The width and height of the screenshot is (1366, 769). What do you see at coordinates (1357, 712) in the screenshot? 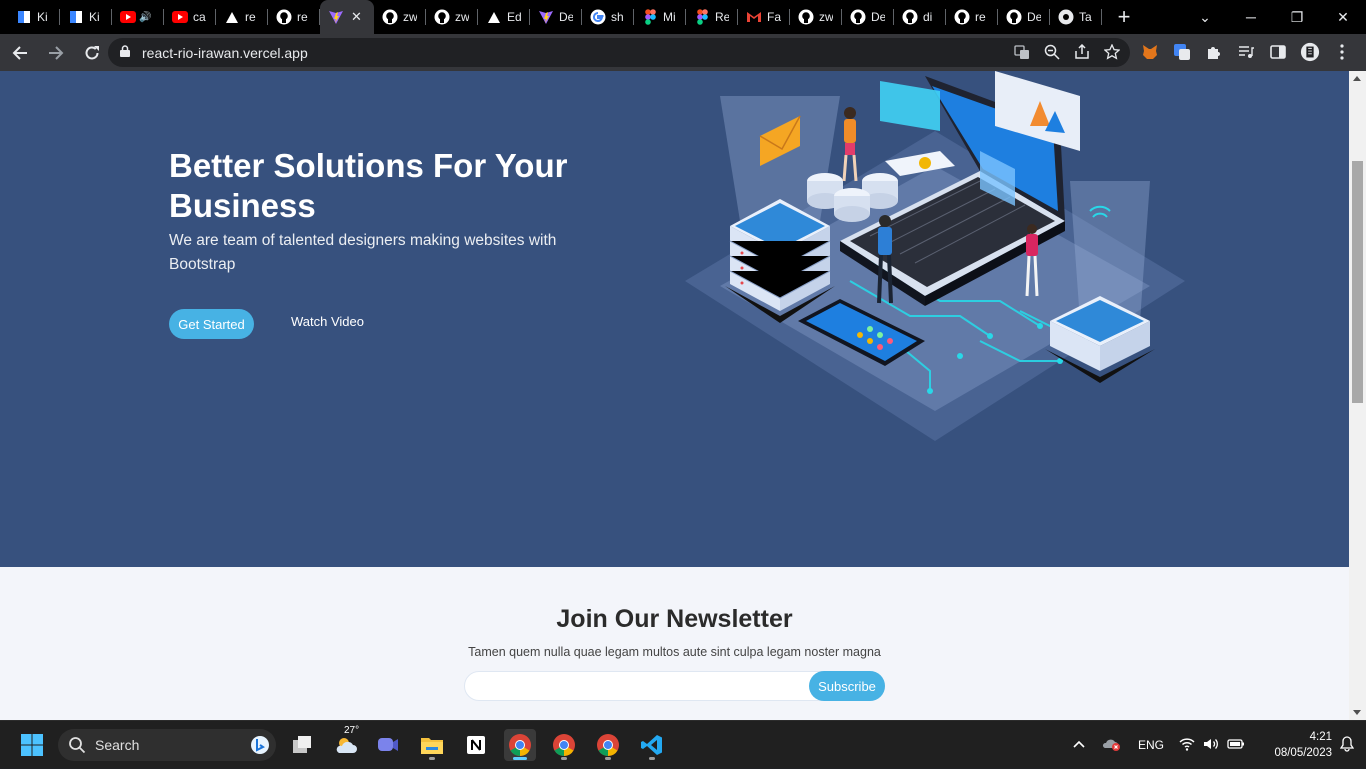
I see `scroll-down-arrow-icon` at bounding box center [1357, 712].